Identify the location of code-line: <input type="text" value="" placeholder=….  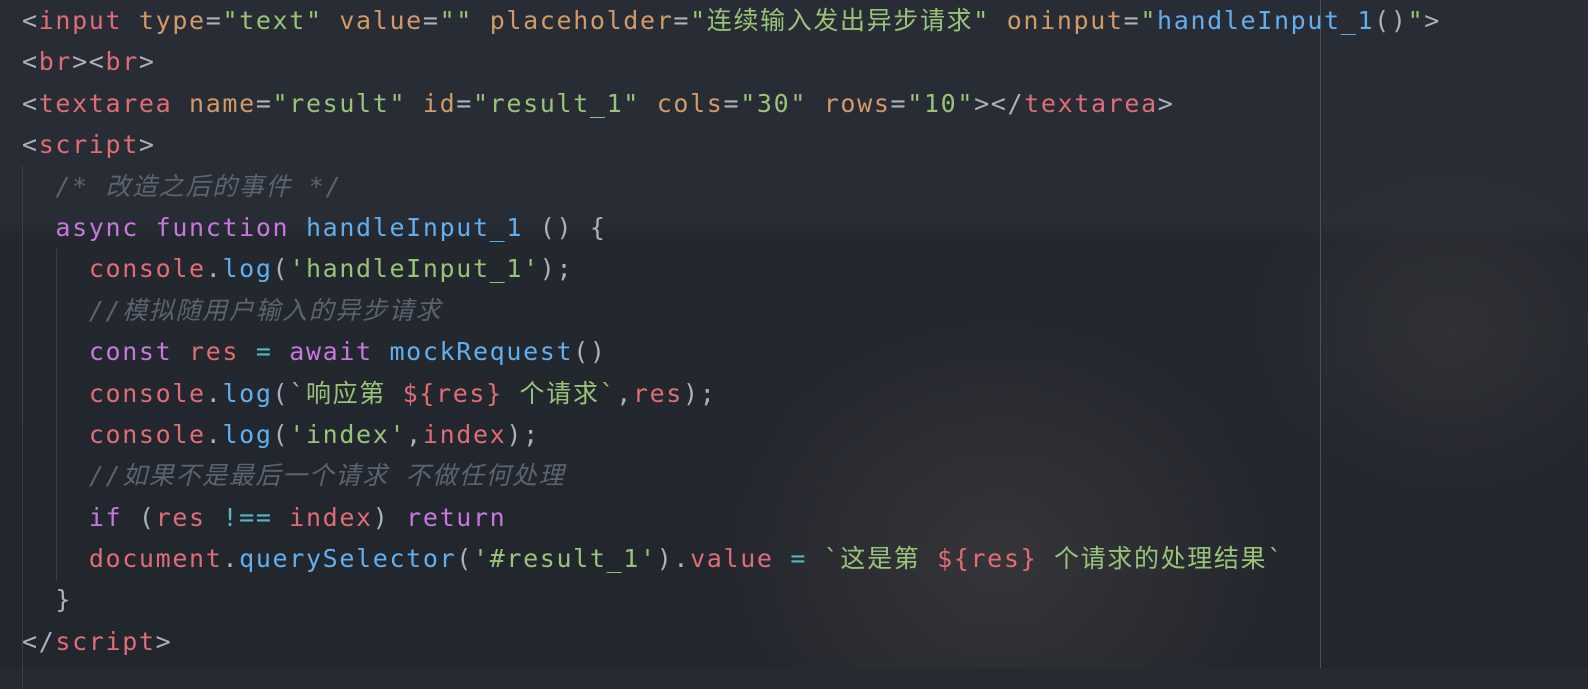
(731, 20).